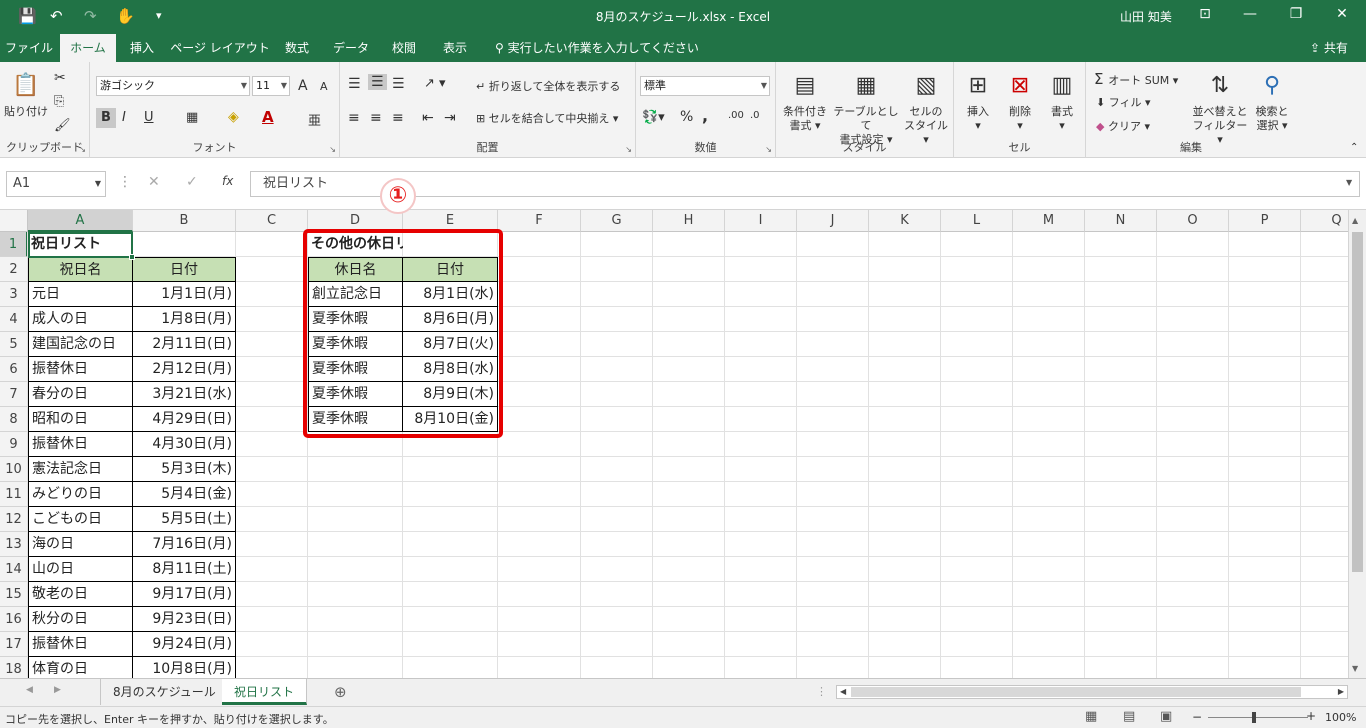 The width and height of the screenshot is (1366, 728). What do you see at coordinates (14, 244) in the screenshot?
I see `row-header-1: 1` at bounding box center [14, 244].